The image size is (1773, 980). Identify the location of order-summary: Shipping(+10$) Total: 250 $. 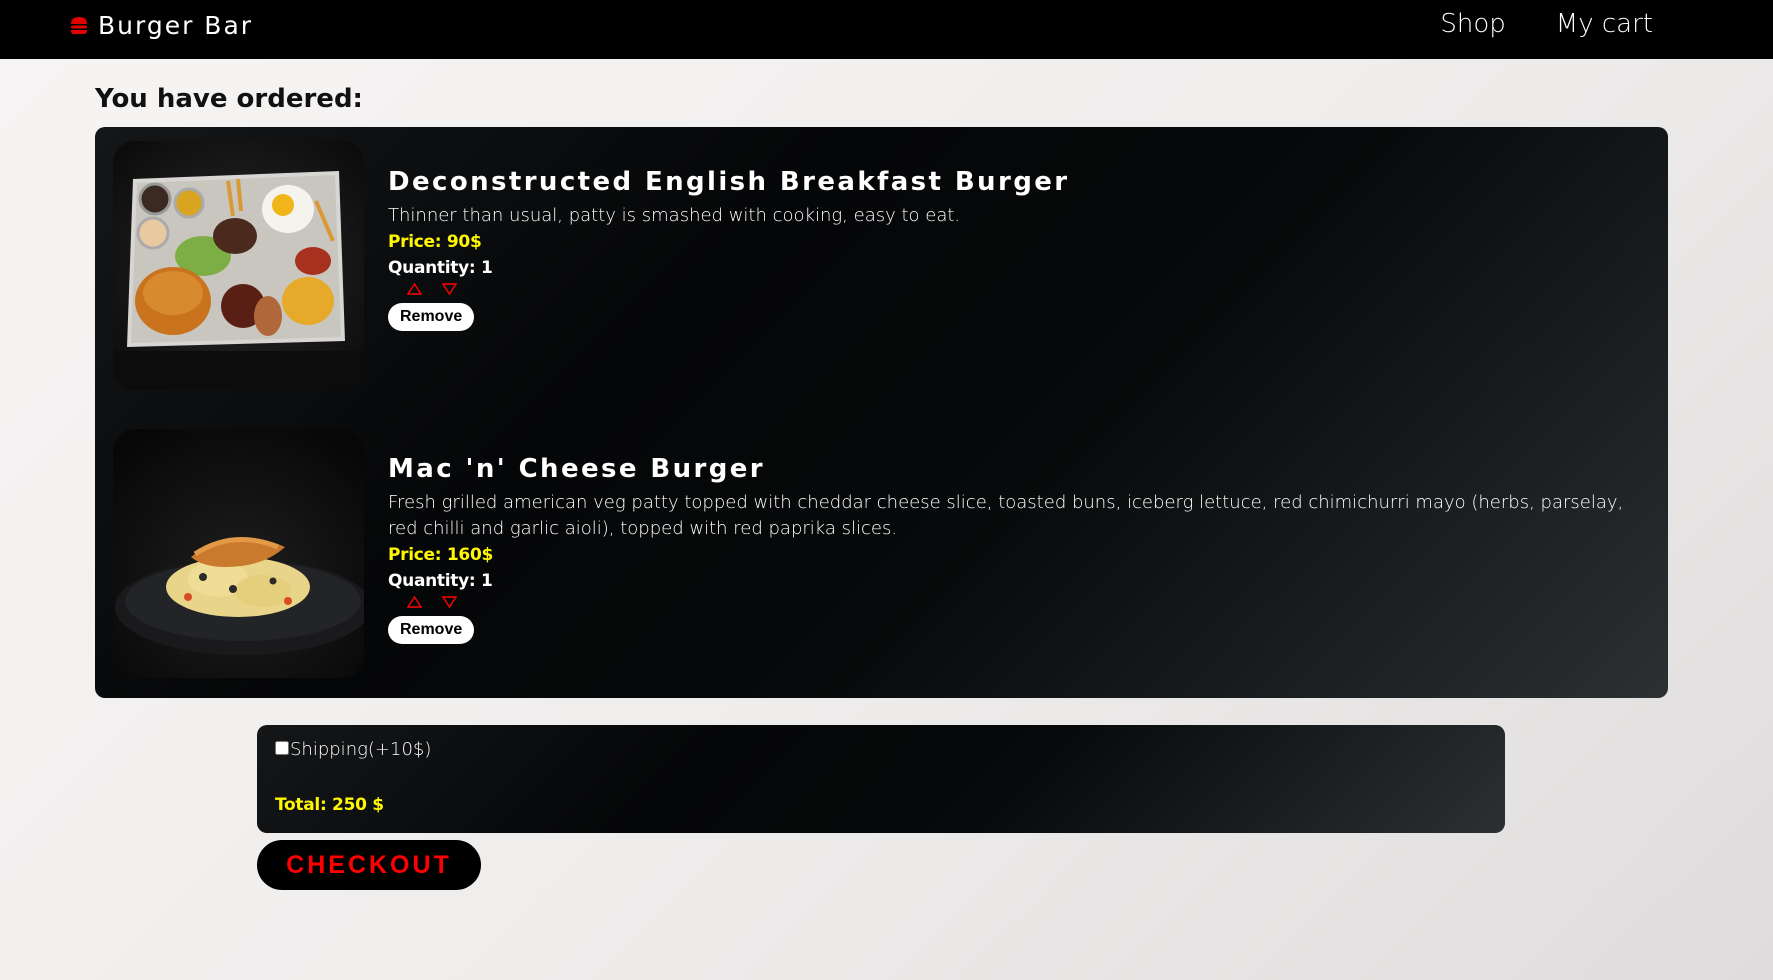
(881, 779).